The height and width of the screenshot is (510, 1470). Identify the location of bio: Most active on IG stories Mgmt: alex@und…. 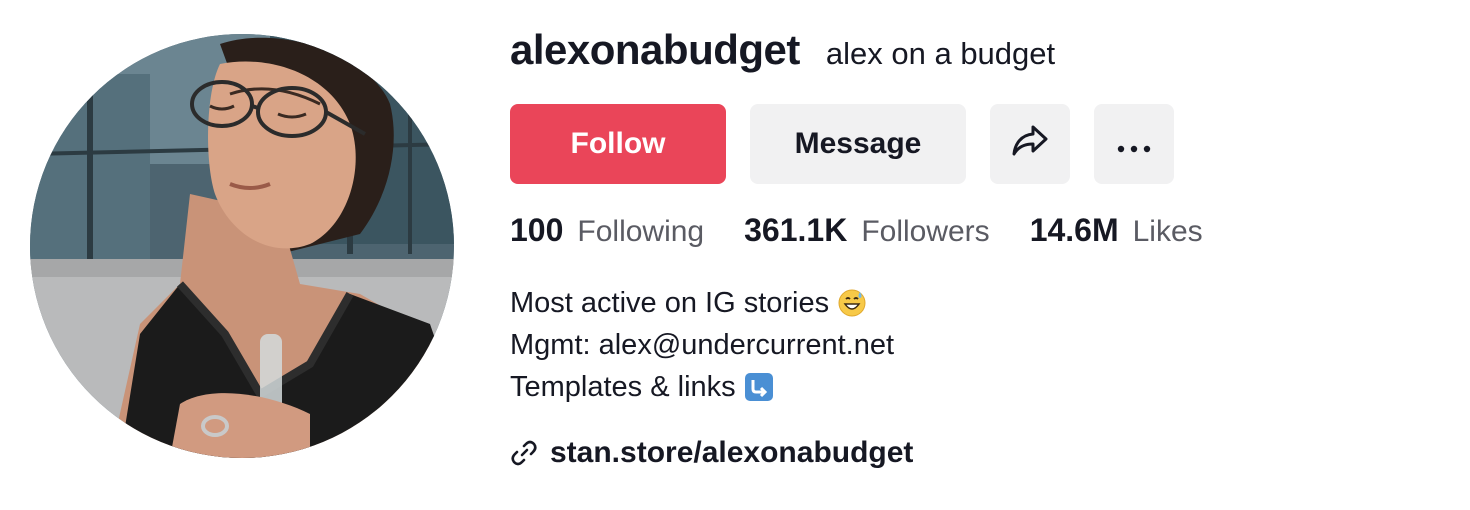
(702, 345).